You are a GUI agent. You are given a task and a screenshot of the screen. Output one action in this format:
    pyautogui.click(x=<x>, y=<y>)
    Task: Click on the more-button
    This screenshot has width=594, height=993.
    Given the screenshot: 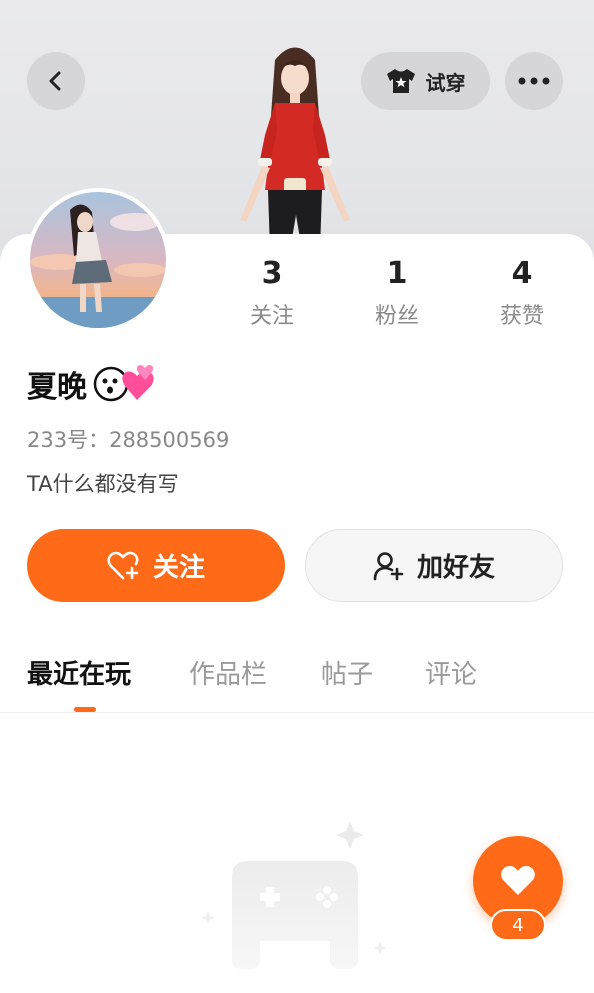 What is the action you would take?
    pyautogui.click(x=534, y=81)
    